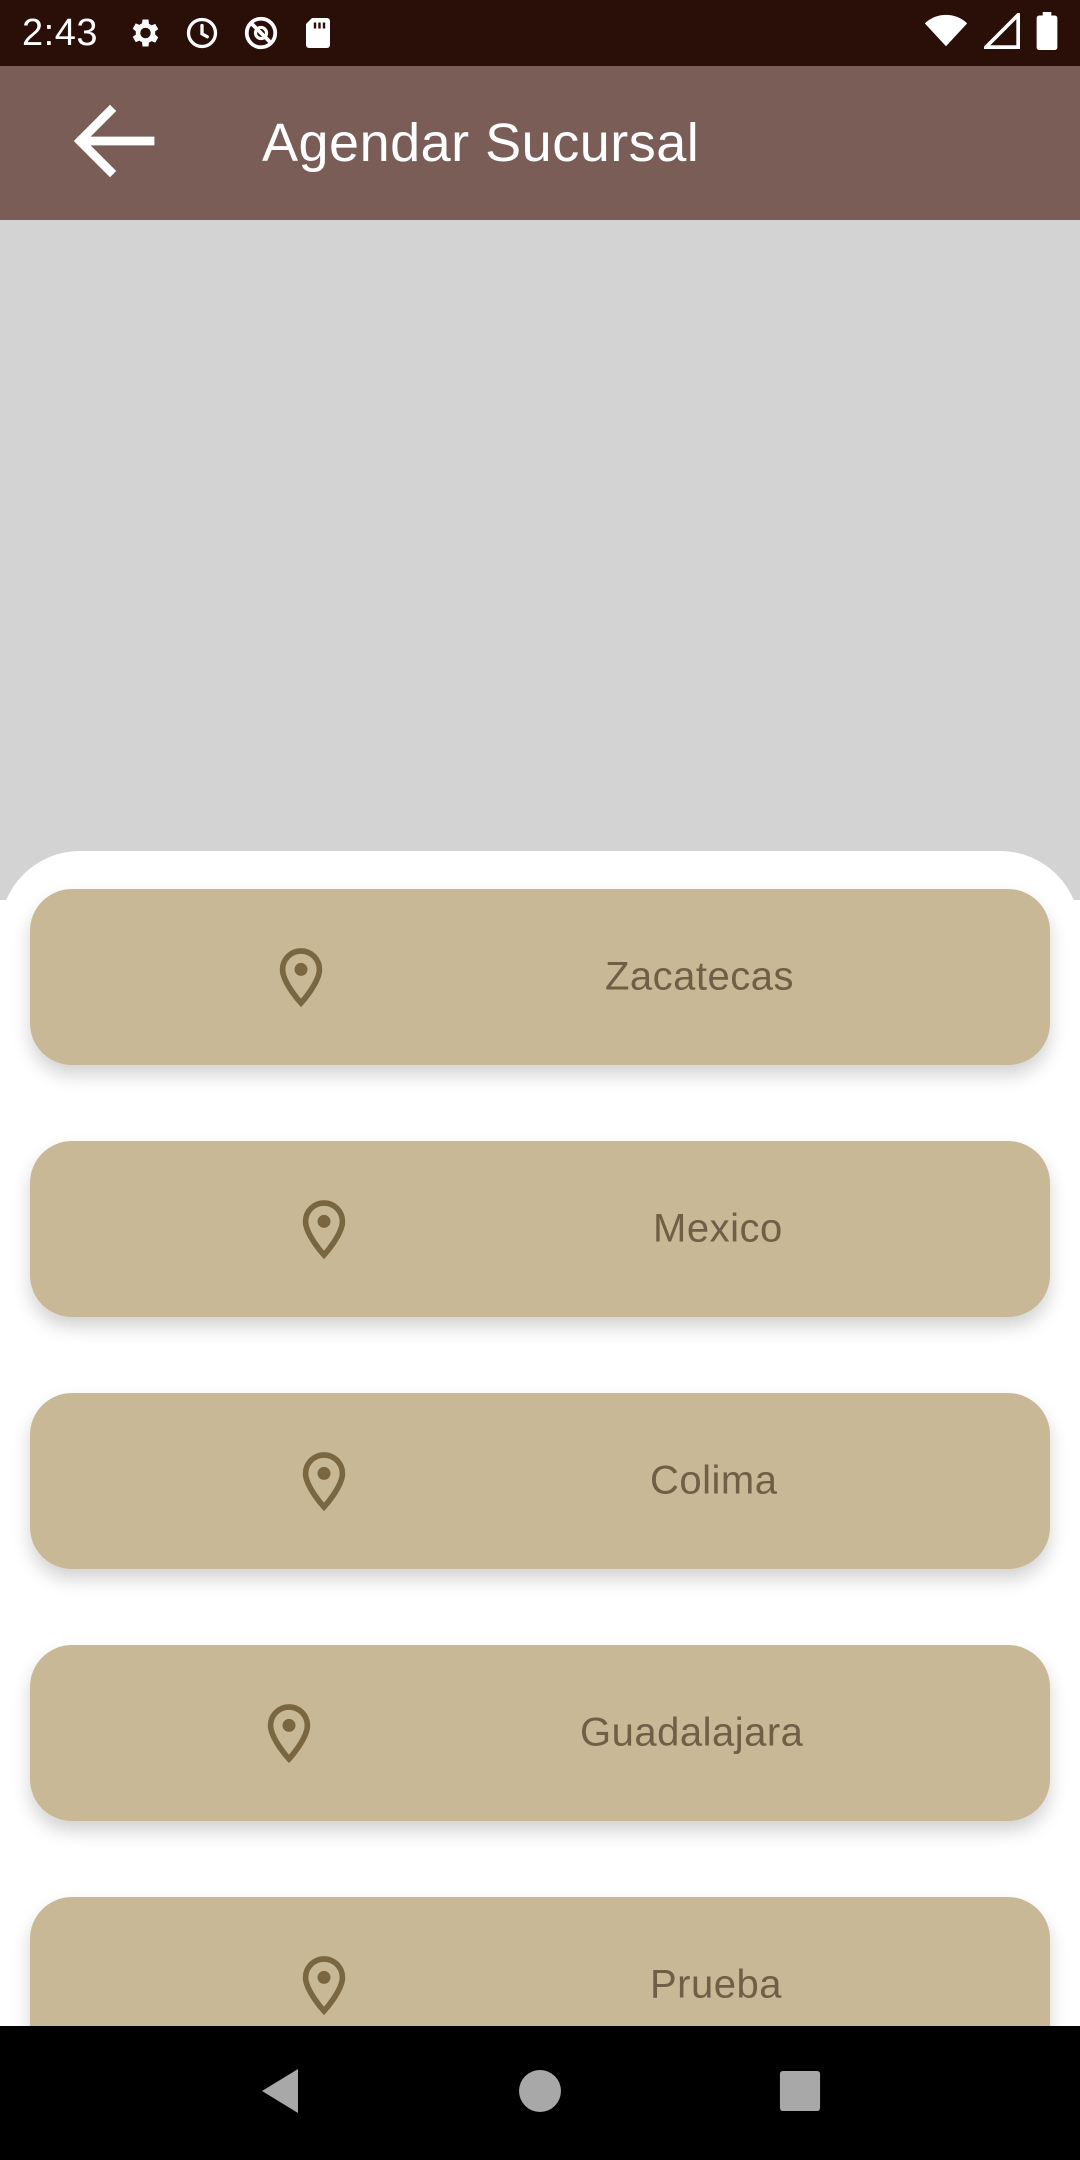 The height and width of the screenshot is (2160, 1080). Describe the element at coordinates (261, 33) in the screenshot. I see `do-not-disturb-icon` at that location.